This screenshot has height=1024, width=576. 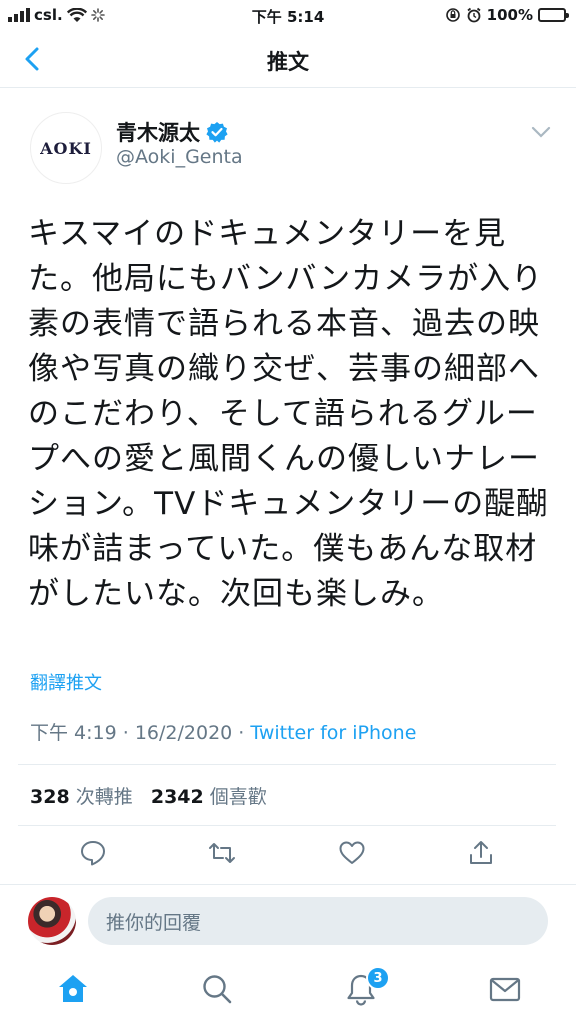 What do you see at coordinates (505, 989) in the screenshot?
I see `messages-envelope-icon` at bounding box center [505, 989].